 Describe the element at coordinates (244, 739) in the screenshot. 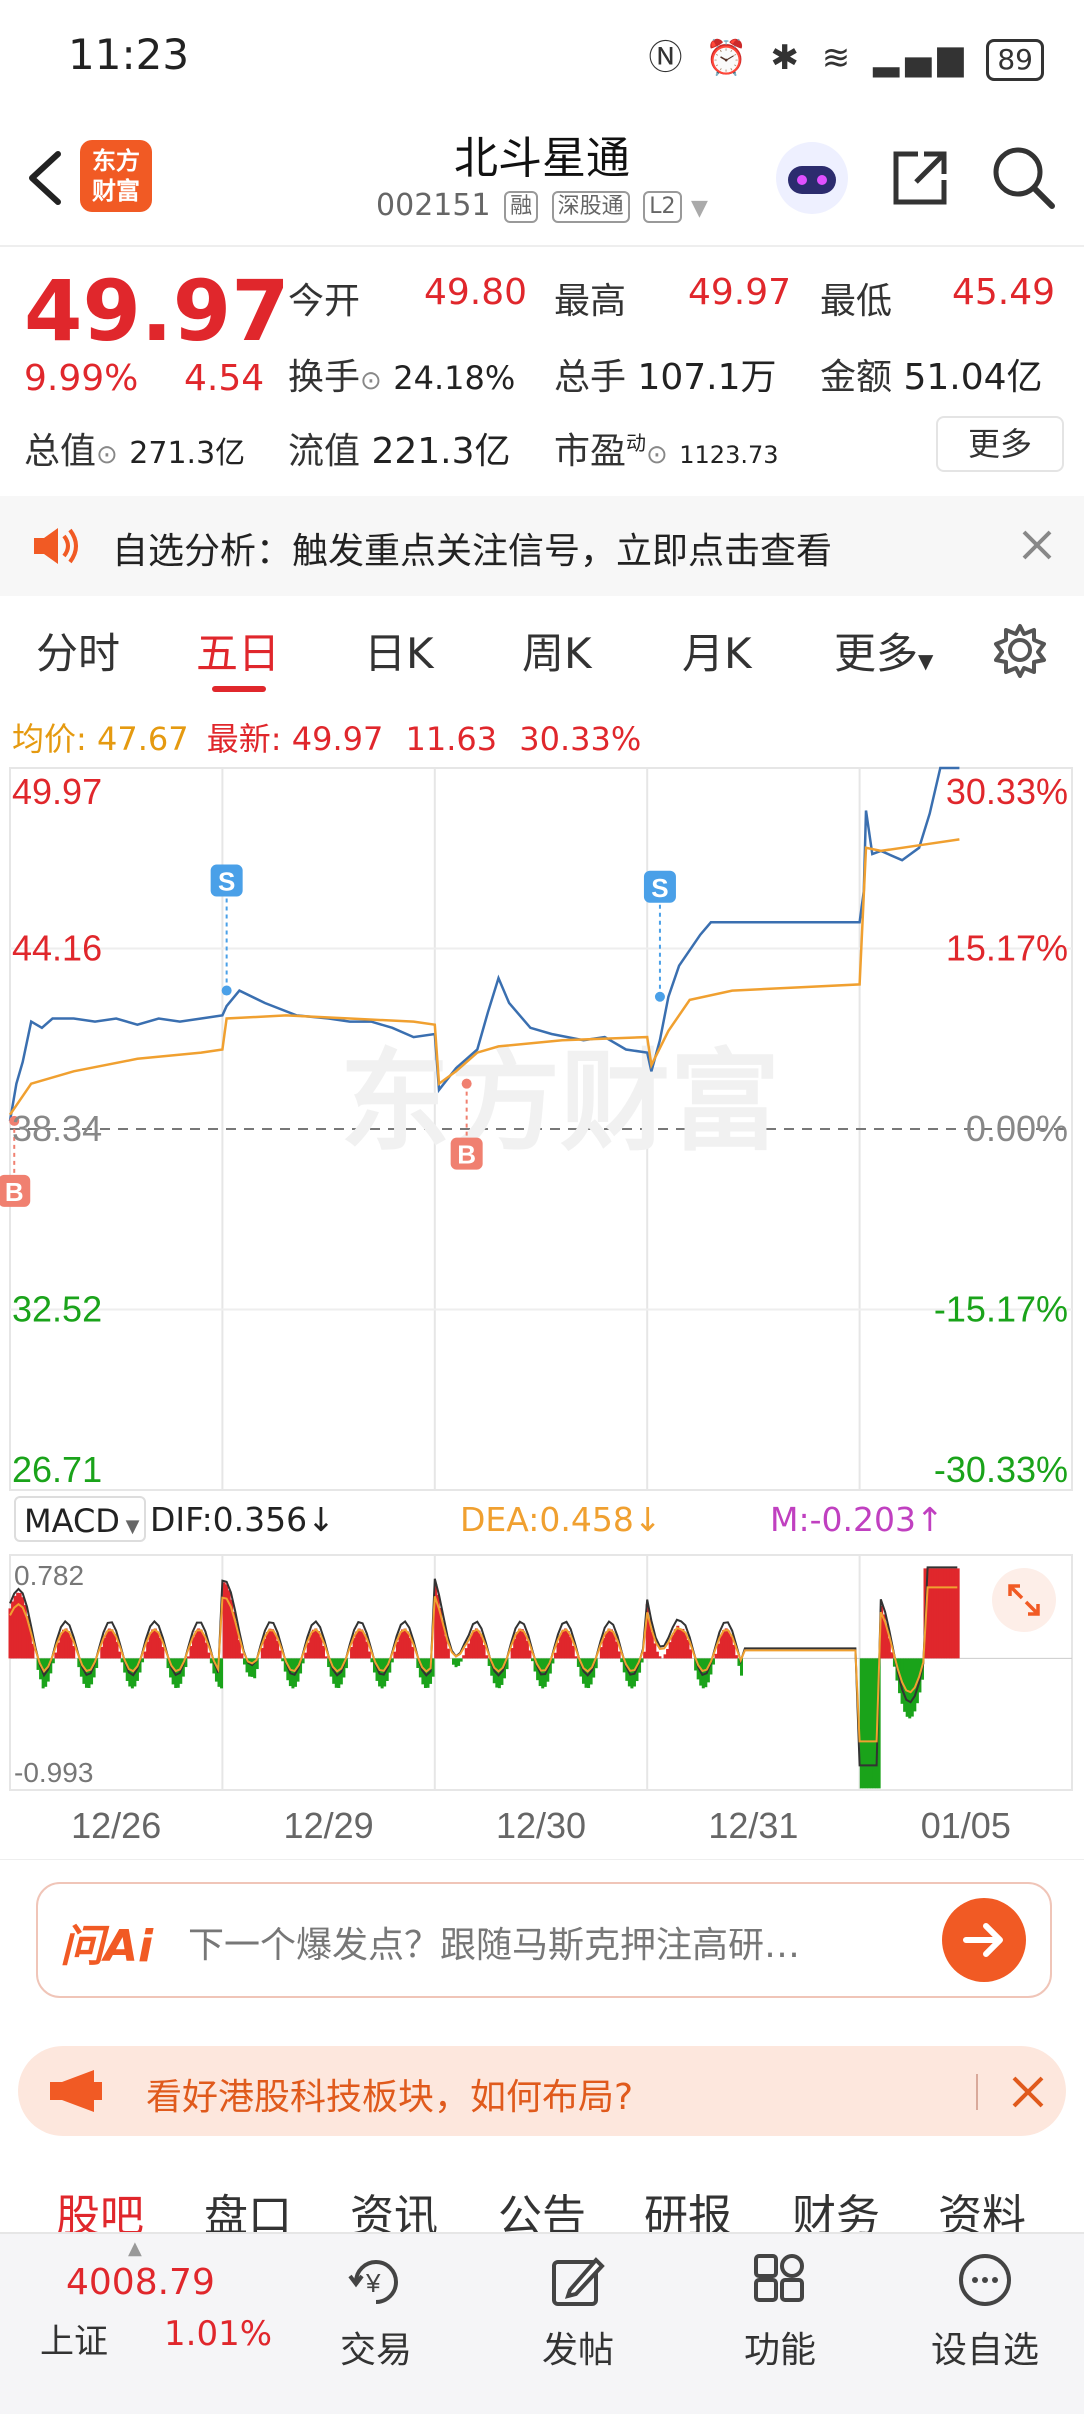

I see `latest-label: 最新:` at that location.